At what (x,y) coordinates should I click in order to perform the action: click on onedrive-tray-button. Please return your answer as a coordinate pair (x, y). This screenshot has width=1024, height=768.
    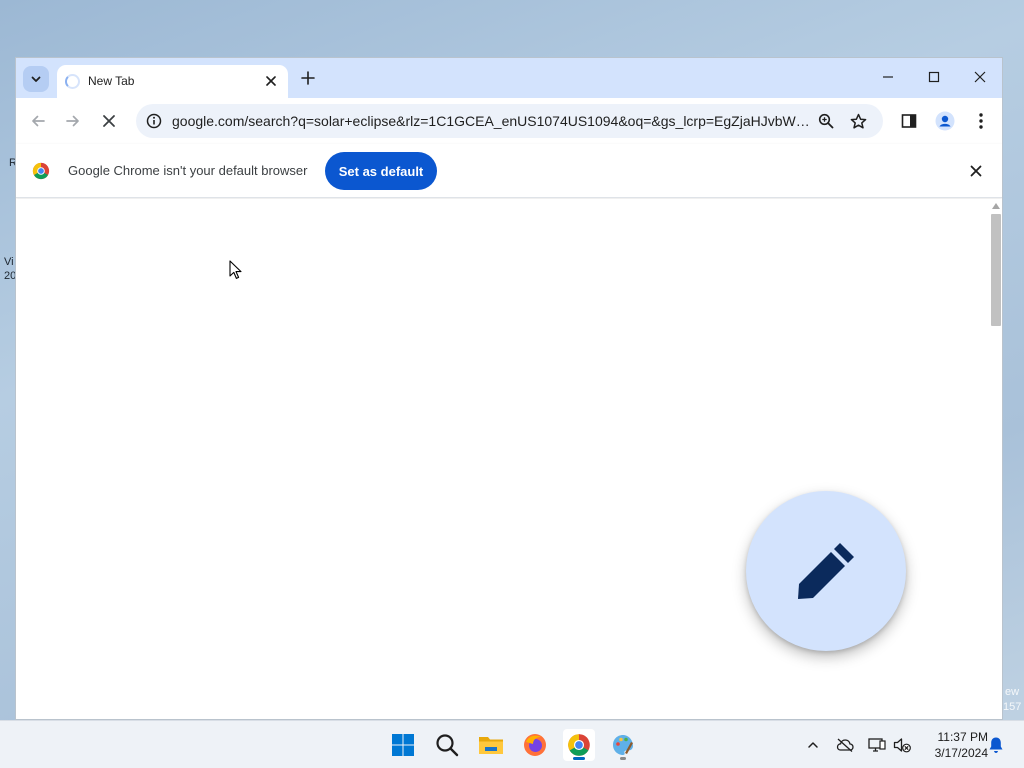
    Looking at the image, I should click on (845, 745).